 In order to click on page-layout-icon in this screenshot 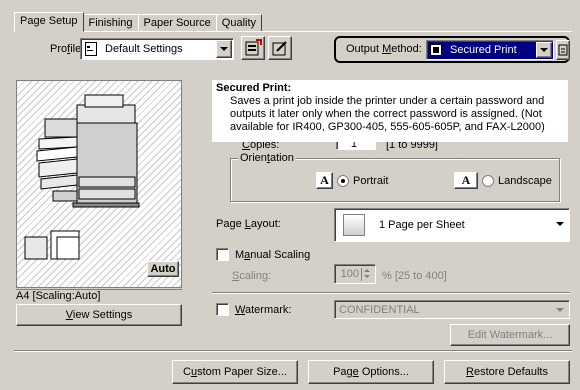, I will do `click(354, 225)`.